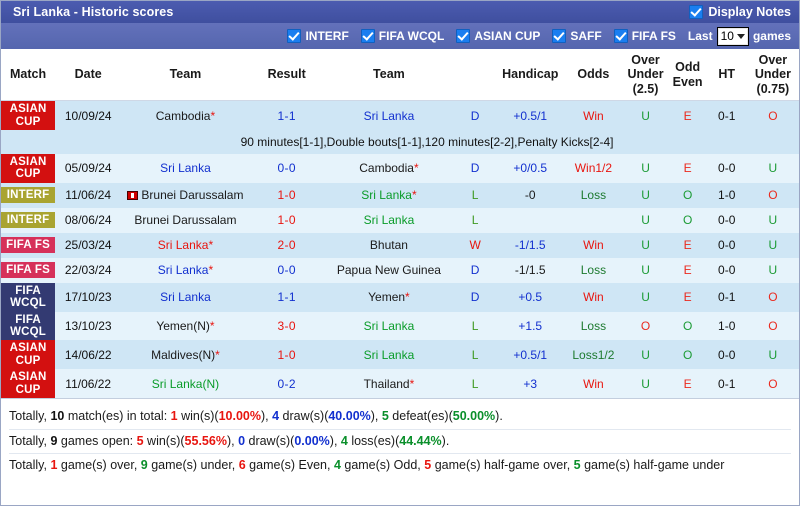 This screenshot has width=800, height=506. What do you see at coordinates (530, 168) in the screenshot?
I see `handicap-value: +0/0.5` at bounding box center [530, 168].